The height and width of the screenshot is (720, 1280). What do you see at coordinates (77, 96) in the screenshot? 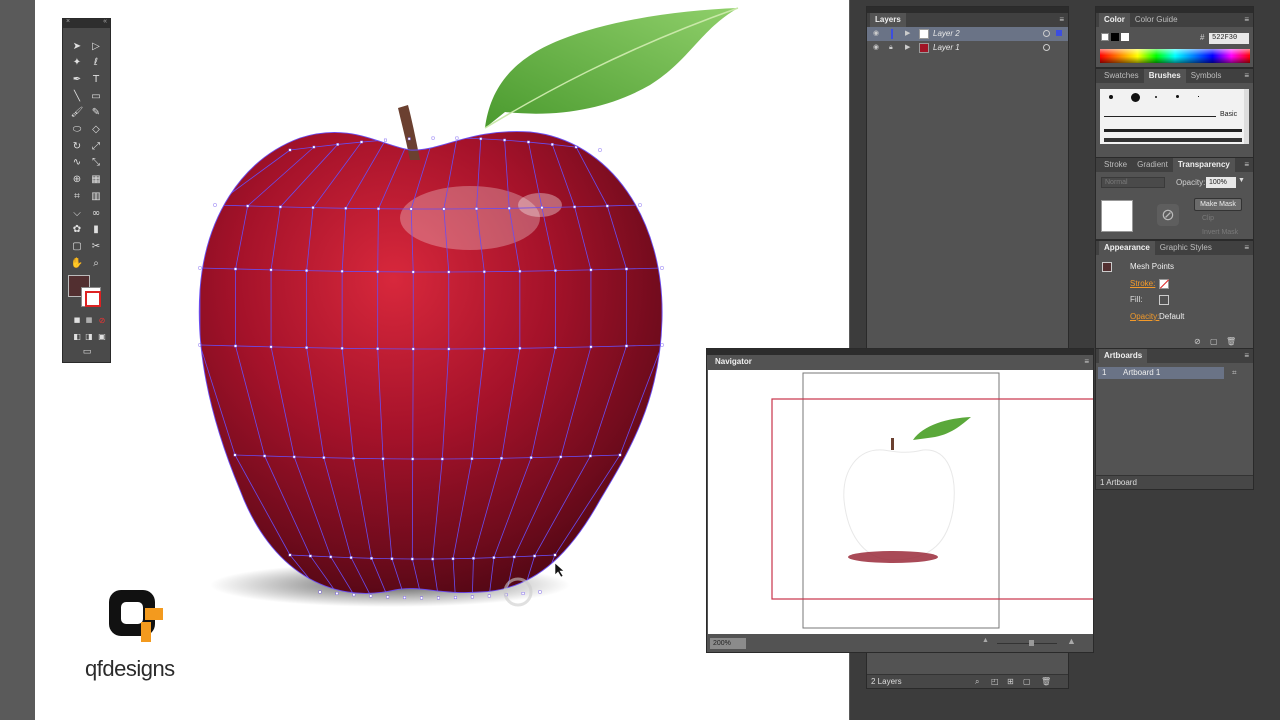
I see `line-segment-tool-icon: ╲` at bounding box center [77, 96].